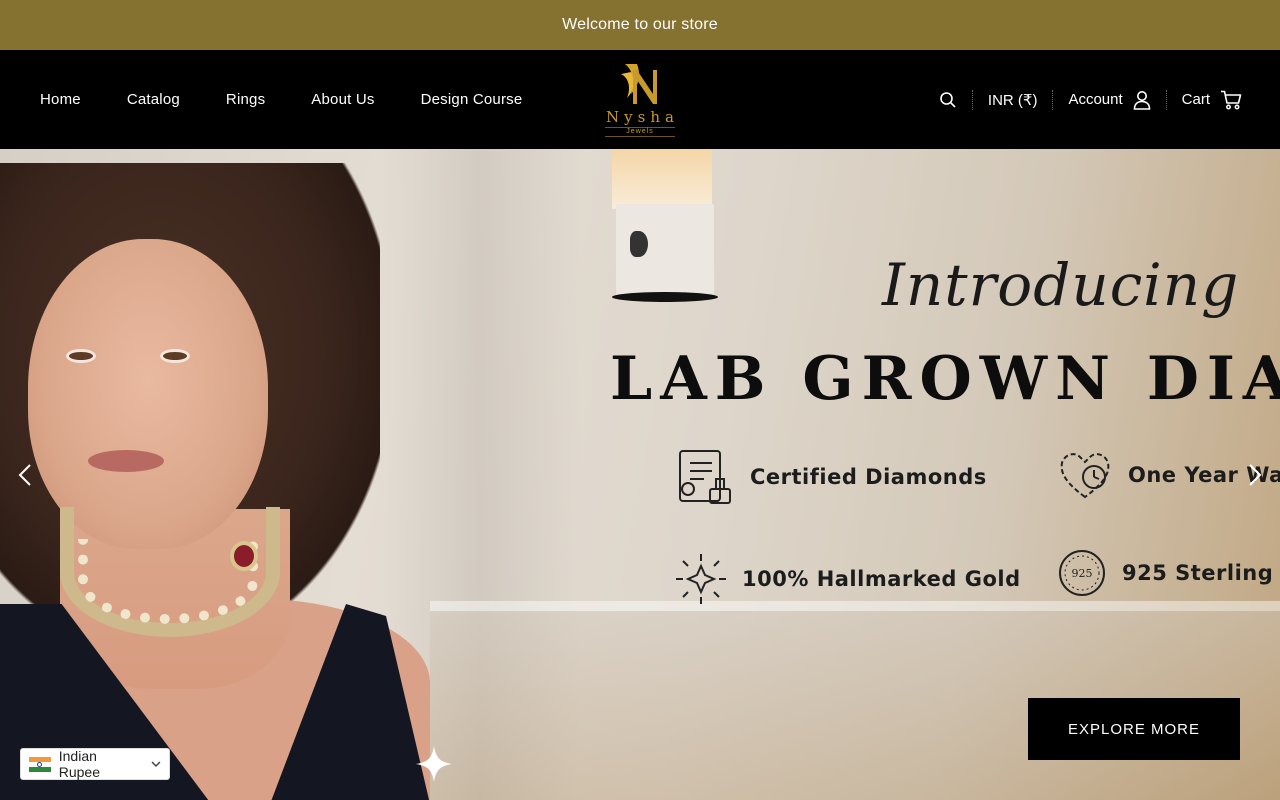 The width and height of the screenshot is (1280, 800). What do you see at coordinates (1085, 476) in the screenshot?
I see `heart-clock-icon` at bounding box center [1085, 476].